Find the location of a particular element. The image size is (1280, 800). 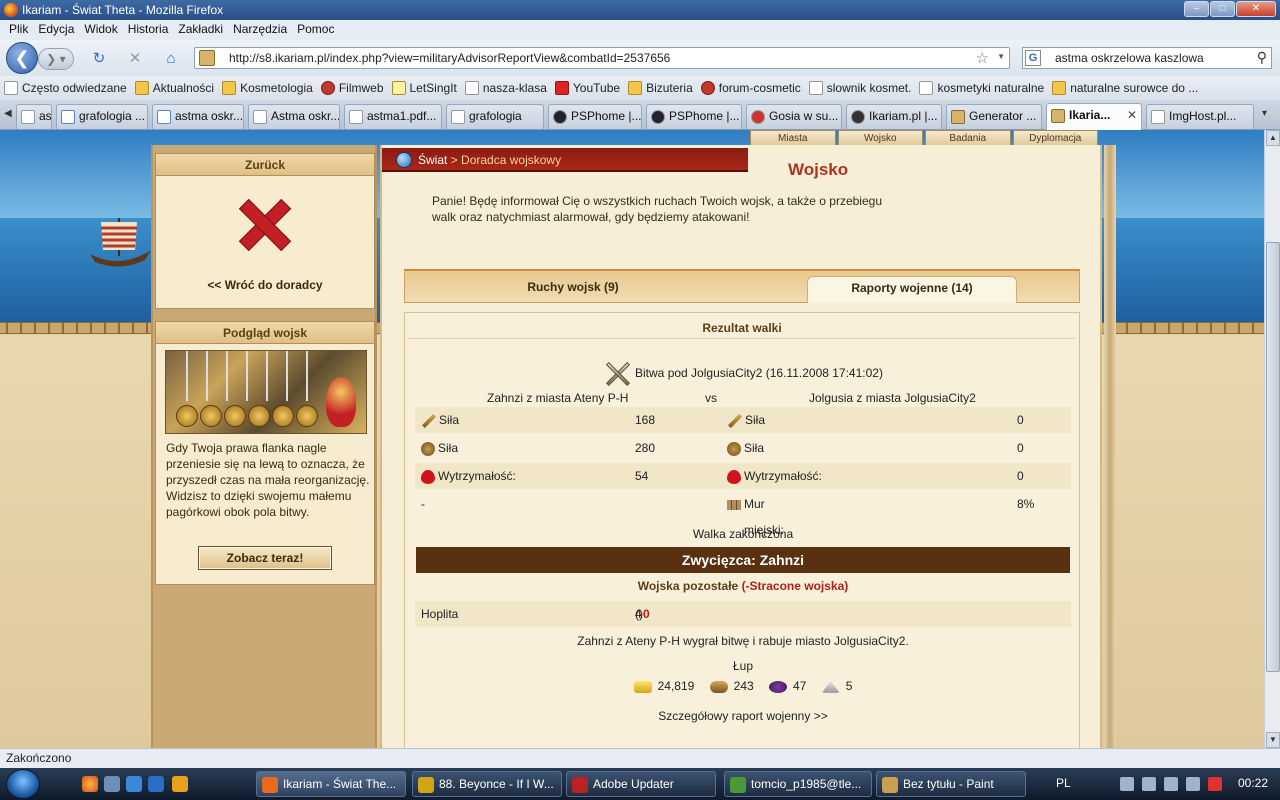

unit-row-hoplite: Hoplita 4 (-0) is located at coordinates (743, 614).